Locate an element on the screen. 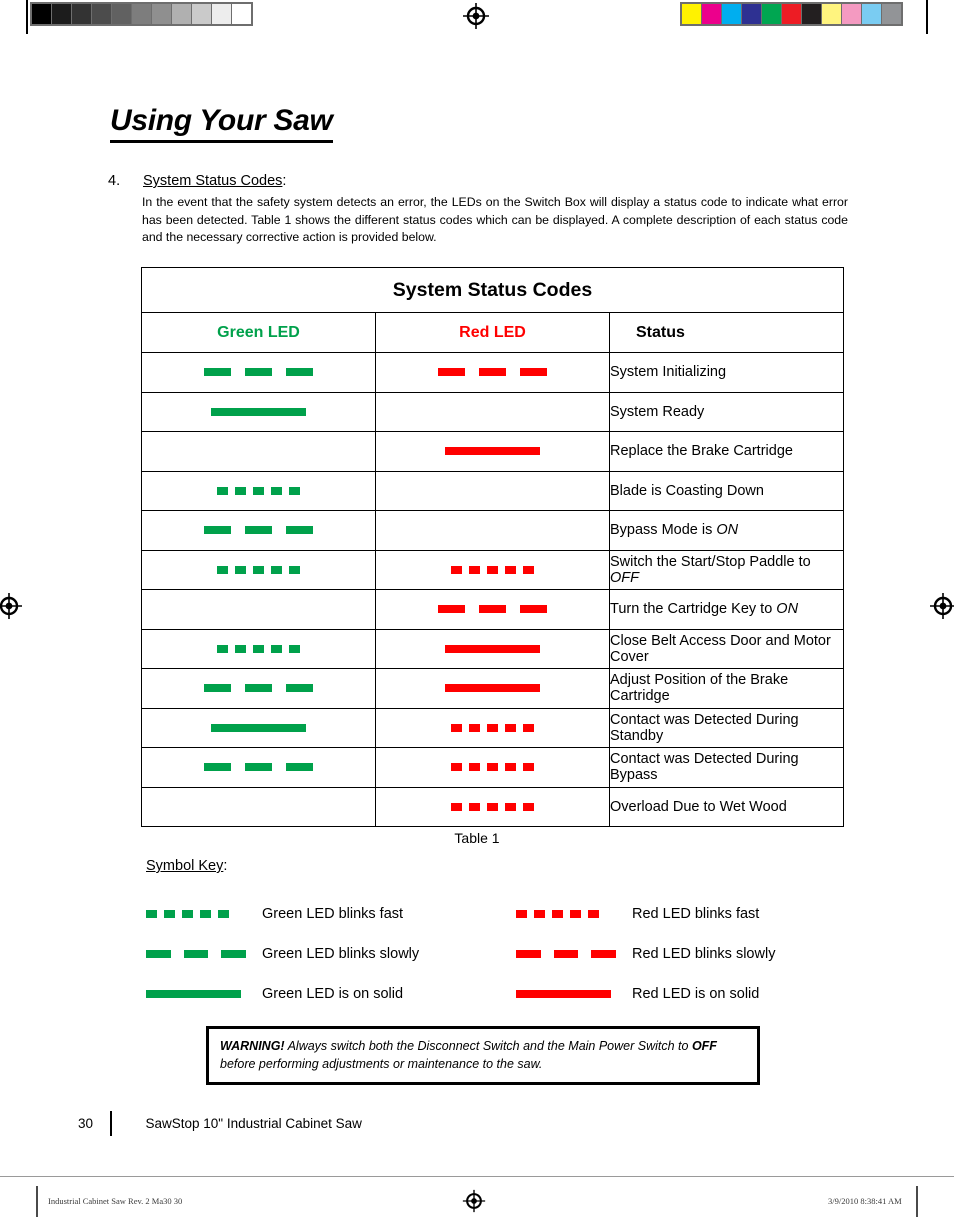 This screenshot has width=954, height=1218. symbol-key-entry: Red LED blinks slowly is located at coordinates (645, 954).